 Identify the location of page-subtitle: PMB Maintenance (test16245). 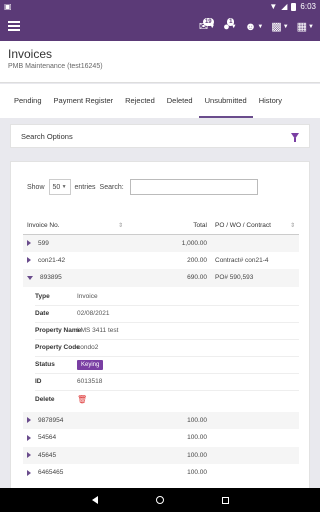
(55, 66).